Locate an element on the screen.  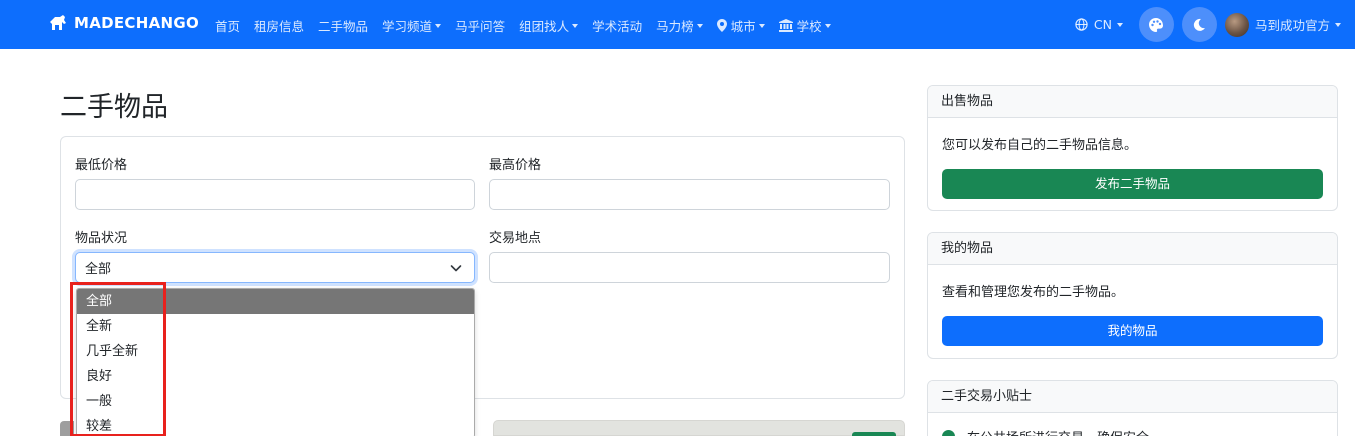
horse-logo-icon is located at coordinates (58, 22).